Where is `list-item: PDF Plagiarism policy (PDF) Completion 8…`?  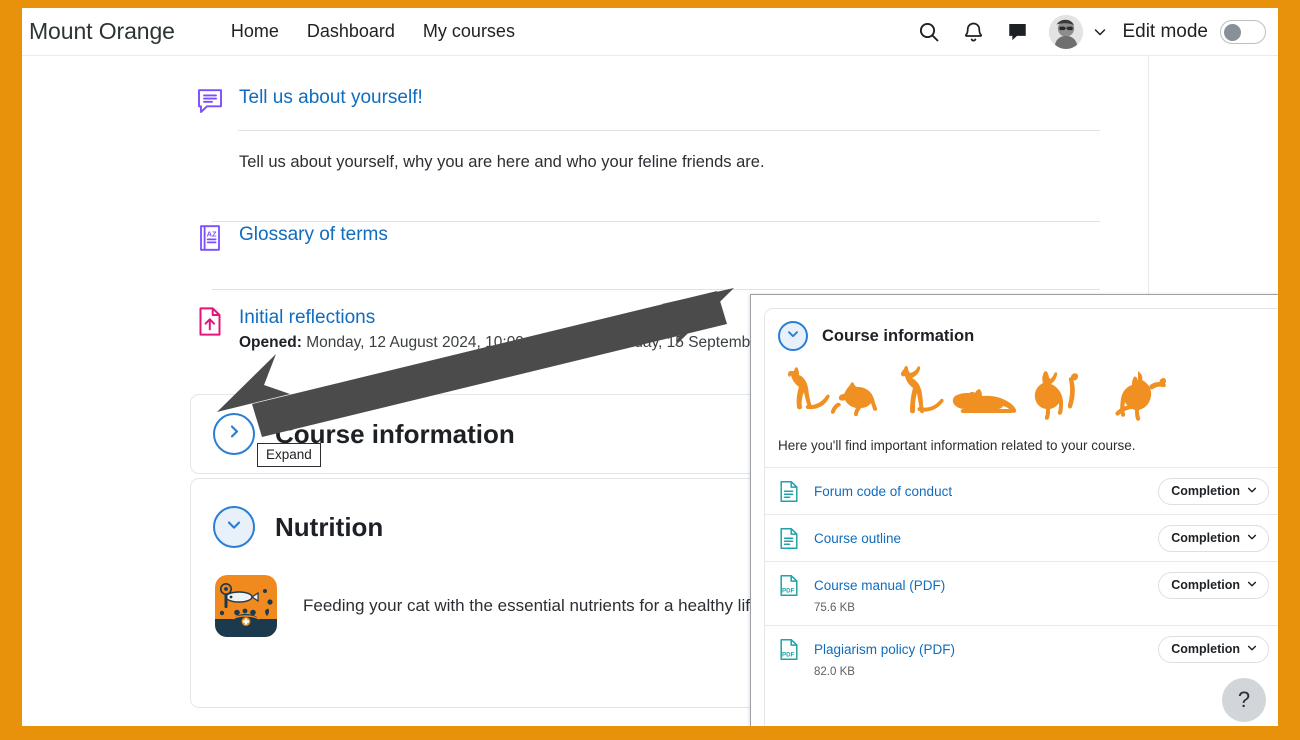 list-item: PDF Plagiarism policy (PDF) Completion 8… is located at coordinates (1021, 657).